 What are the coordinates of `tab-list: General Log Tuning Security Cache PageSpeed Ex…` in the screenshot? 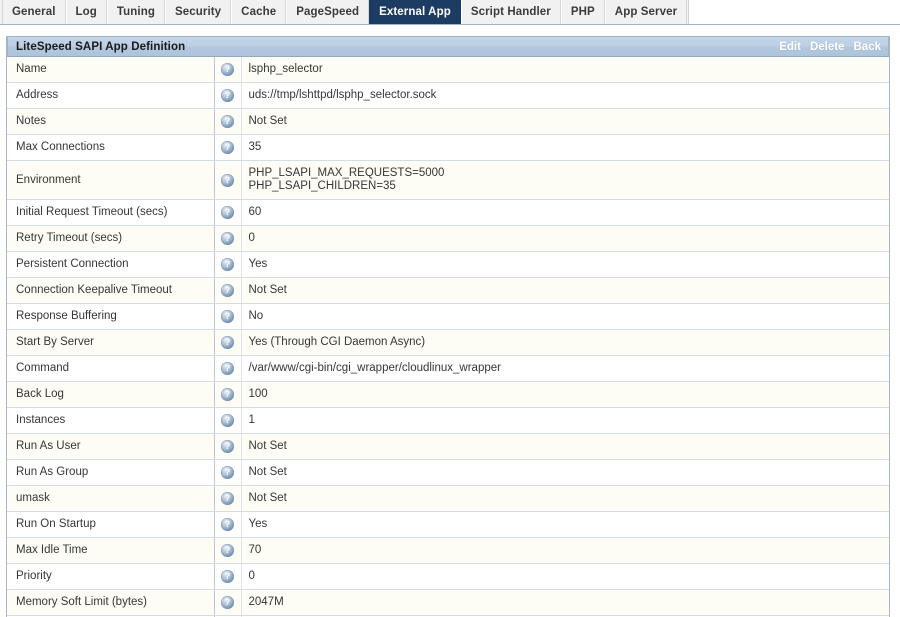 It's located at (344, 12).